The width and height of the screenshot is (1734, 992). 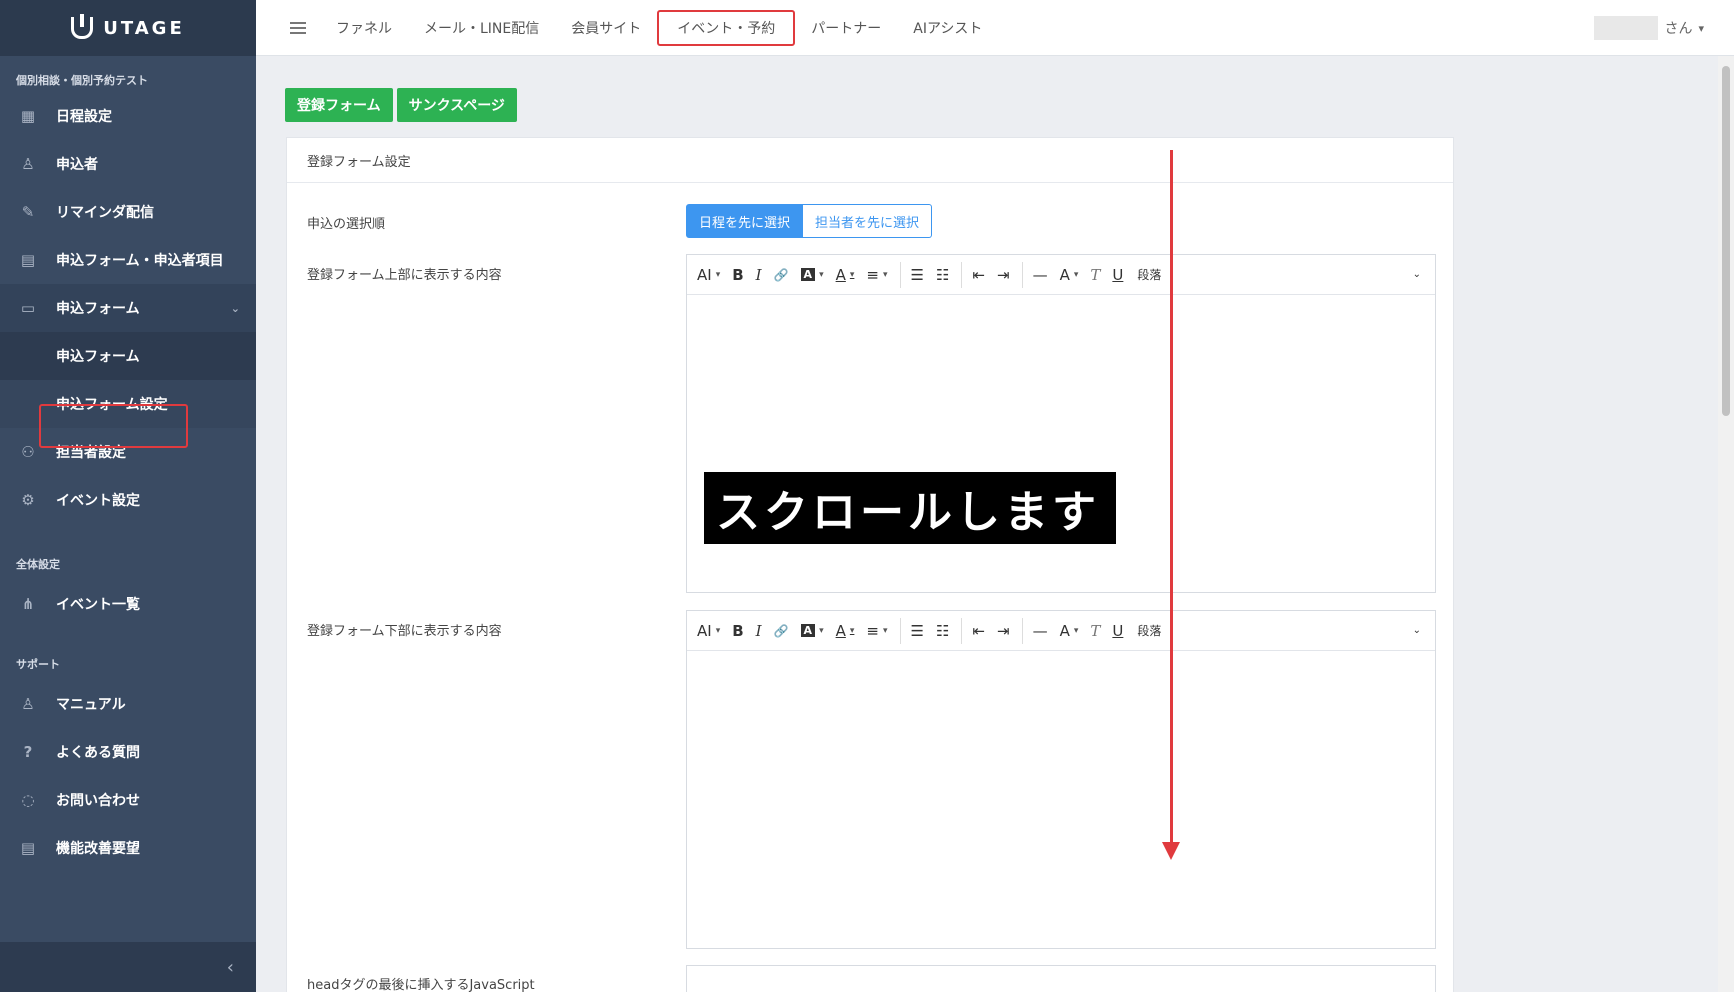 I want to click on sidebar-item-label: マニュアル, so click(x=91, y=705).